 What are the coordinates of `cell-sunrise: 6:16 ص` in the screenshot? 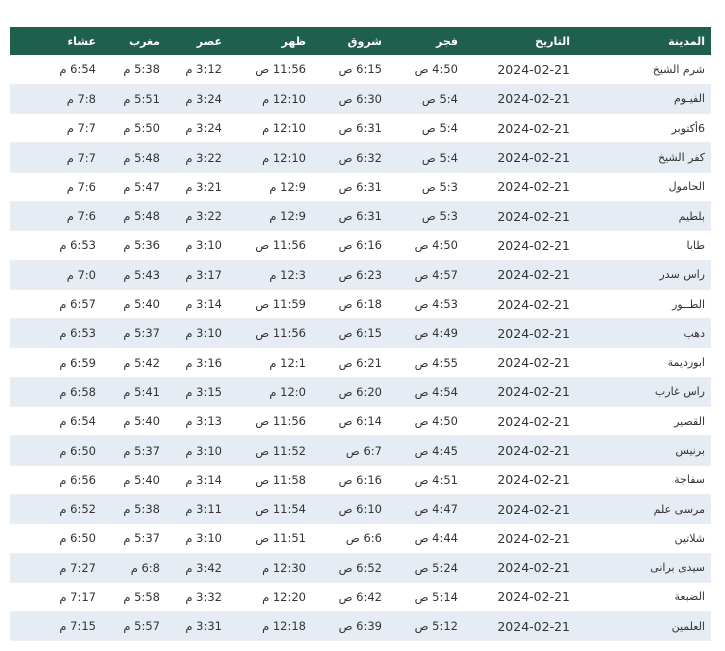 It's located at (350, 245).